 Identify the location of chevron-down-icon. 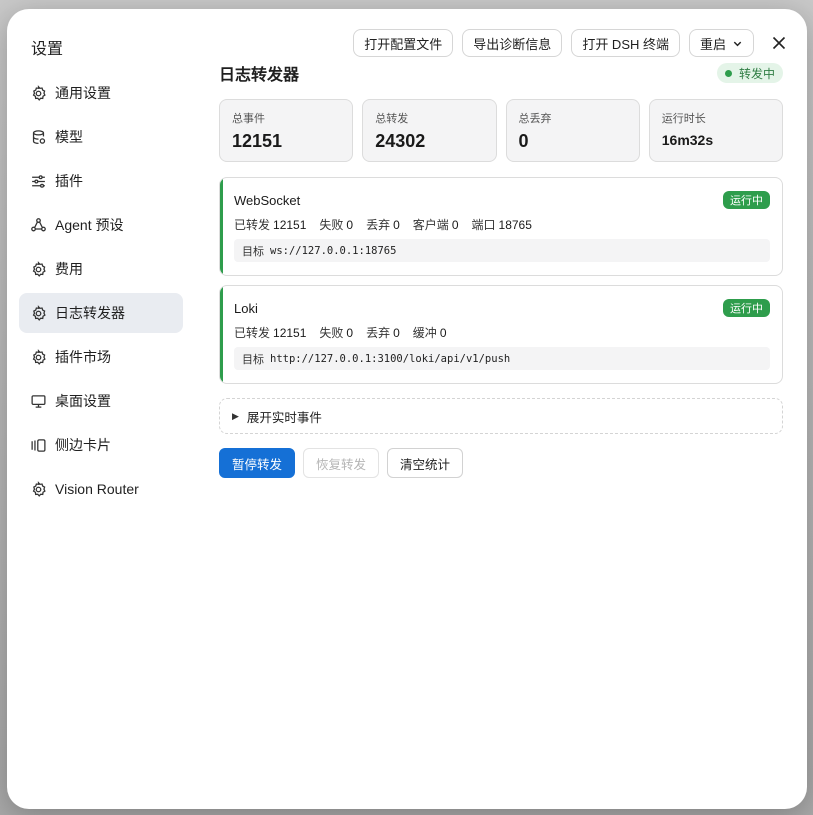
(737, 43).